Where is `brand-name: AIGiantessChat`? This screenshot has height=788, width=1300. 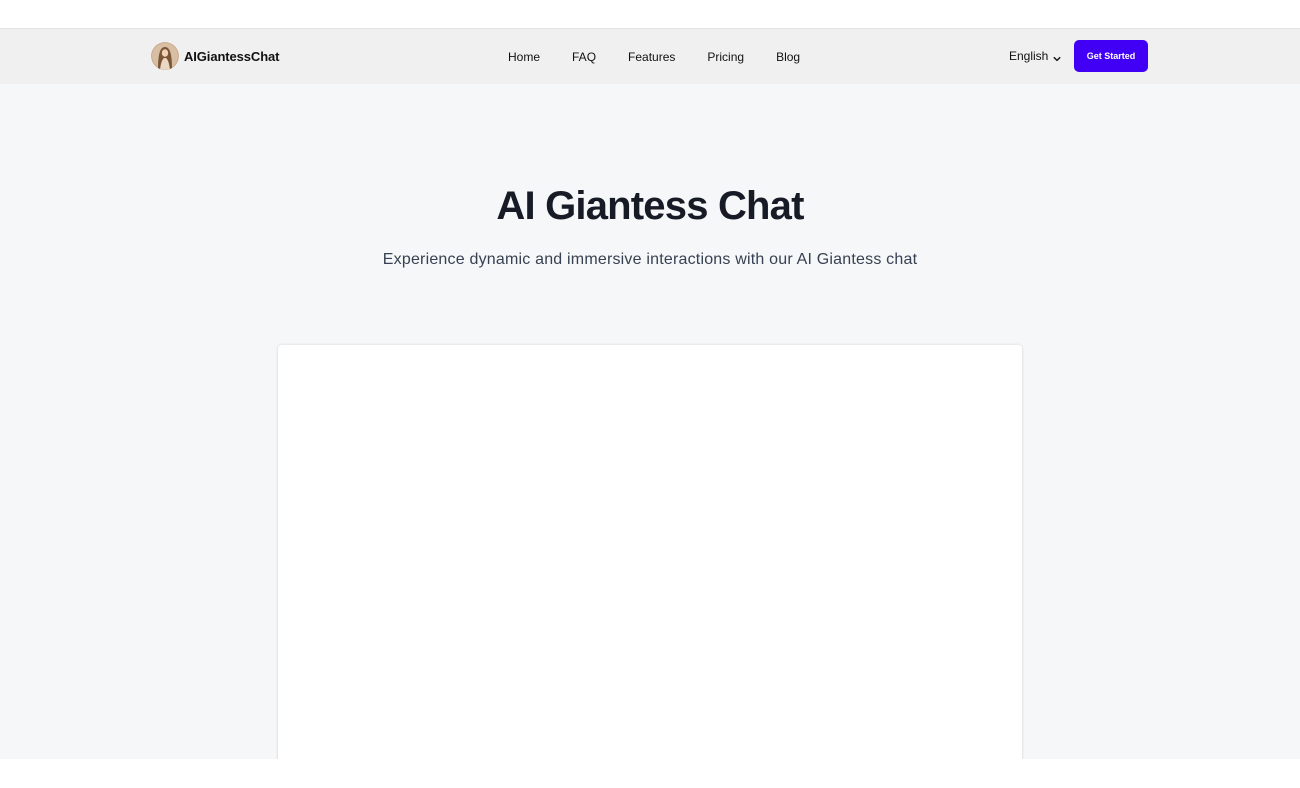
brand-name: AIGiantessChat is located at coordinates (232, 56).